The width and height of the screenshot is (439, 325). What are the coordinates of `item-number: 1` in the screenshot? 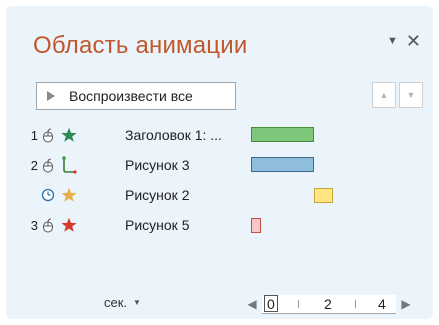 It's located at (34, 135).